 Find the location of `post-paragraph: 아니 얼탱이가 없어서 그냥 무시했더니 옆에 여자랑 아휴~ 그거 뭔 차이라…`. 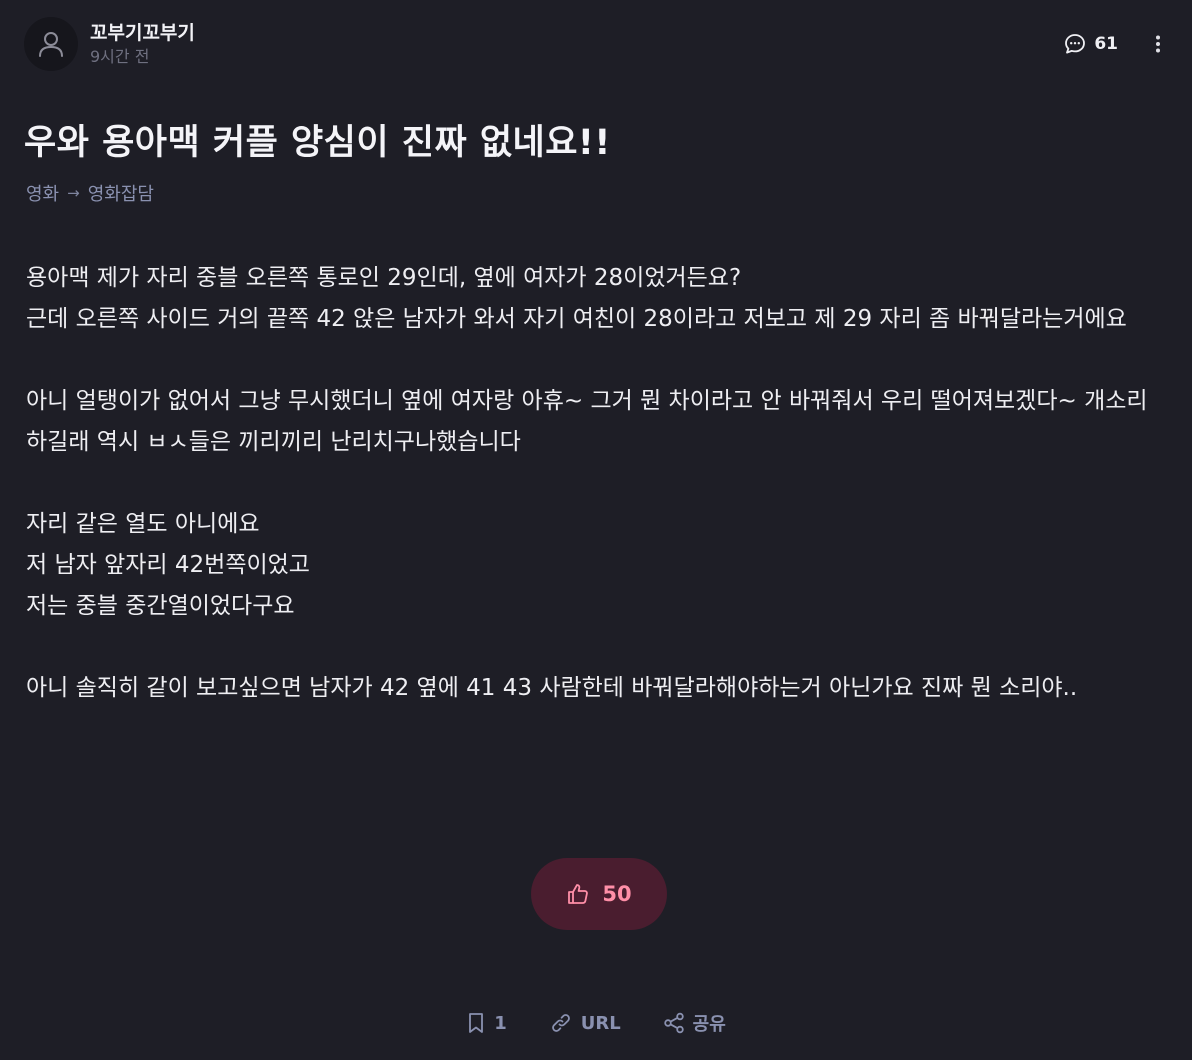

post-paragraph: 아니 얼탱이가 없어서 그냥 무시했더니 옆에 여자랑 아휴~ 그거 뭔 차이라… is located at coordinates (587, 421).